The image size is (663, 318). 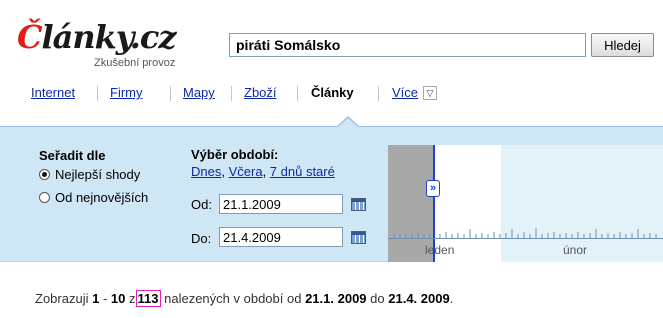 I want to click on results-prefix: Zobrazuji, so click(x=62, y=298).